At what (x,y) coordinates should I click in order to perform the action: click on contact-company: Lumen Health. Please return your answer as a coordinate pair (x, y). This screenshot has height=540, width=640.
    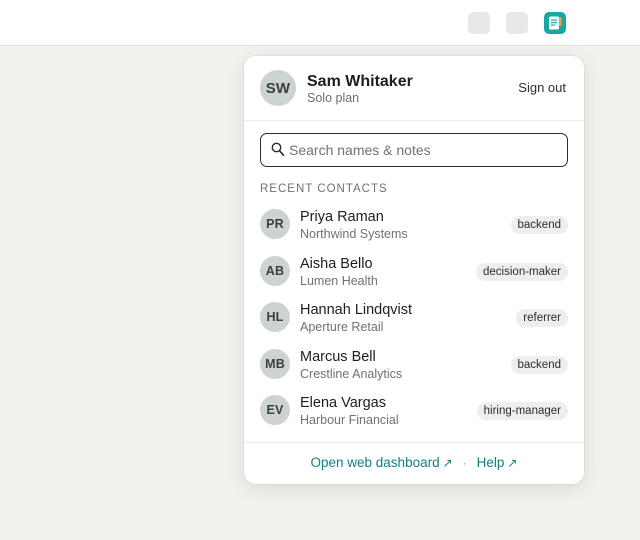
    Looking at the image, I should click on (339, 280).